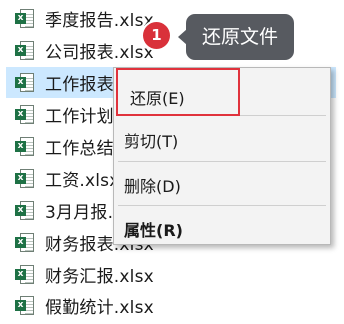  Describe the element at coordinates (236, 37) in the screenshot. I see `restore-file-tooltip: 还原文件` at that location.